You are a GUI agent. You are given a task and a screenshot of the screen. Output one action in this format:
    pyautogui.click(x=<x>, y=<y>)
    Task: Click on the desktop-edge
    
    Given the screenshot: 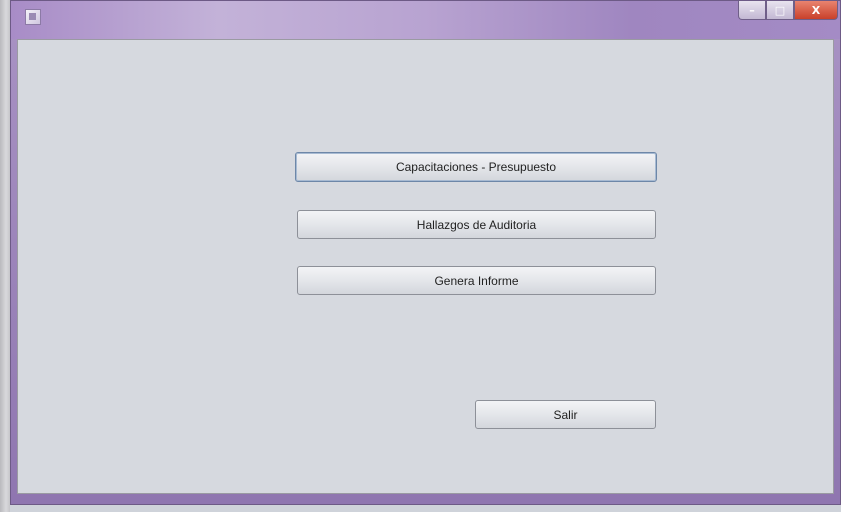 What is the action you would take?
    pyautogui.click(x=5, y=256)
    